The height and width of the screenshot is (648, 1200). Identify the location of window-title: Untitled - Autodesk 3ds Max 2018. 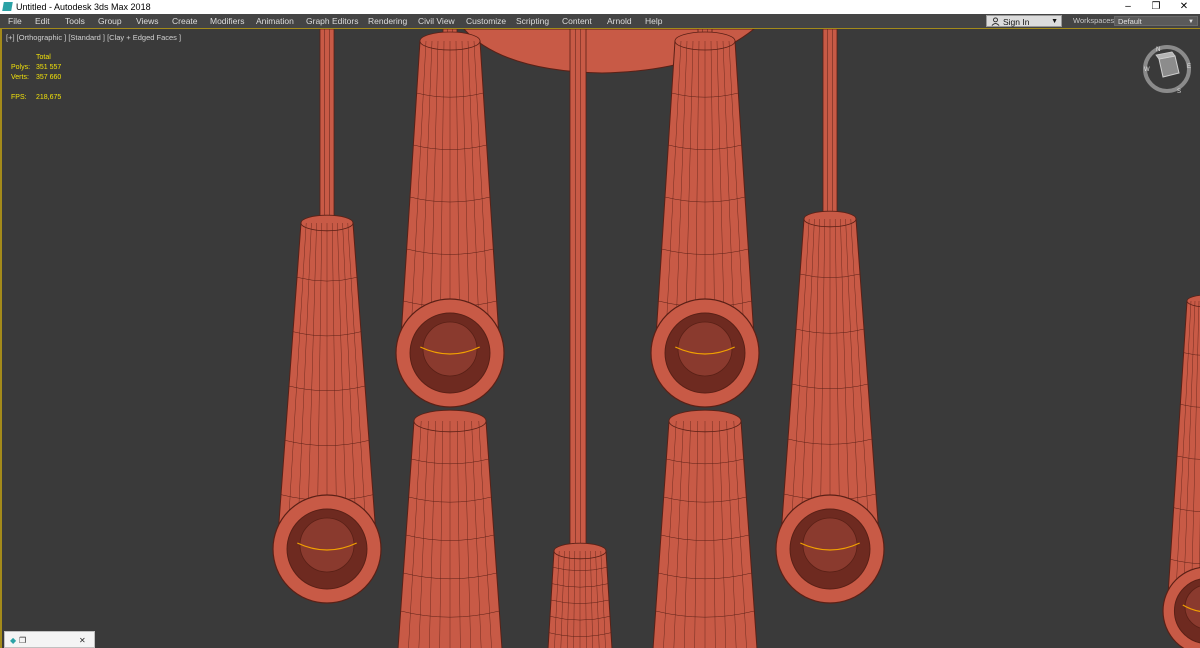
(83, 7).